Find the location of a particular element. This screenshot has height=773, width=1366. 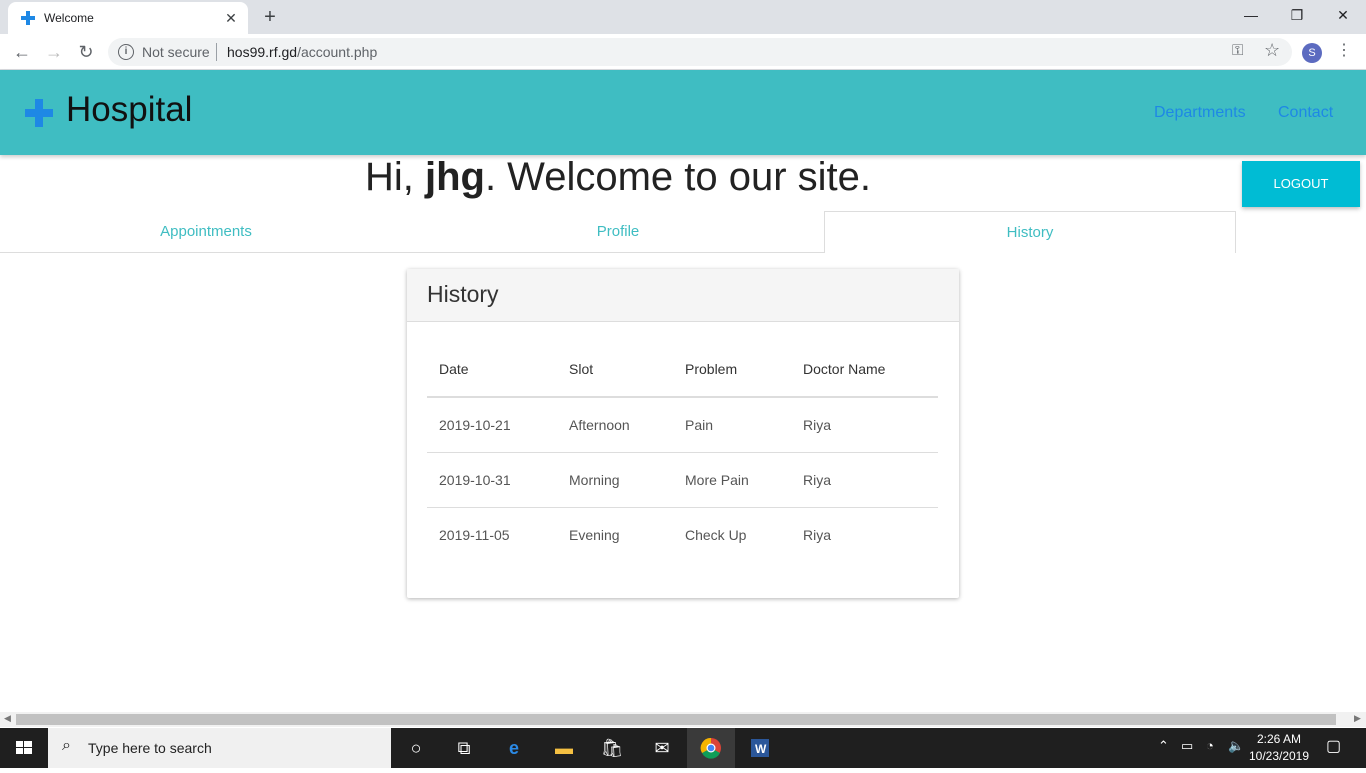

history-card-title: History is located at coordinates (683, 295).